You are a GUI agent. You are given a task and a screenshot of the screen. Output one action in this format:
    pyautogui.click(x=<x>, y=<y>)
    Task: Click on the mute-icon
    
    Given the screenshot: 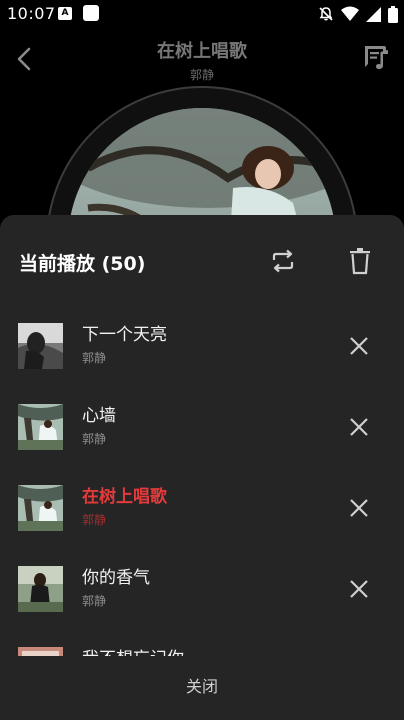 What is the action you would take?
    pyautogui.click(x=326, y=14)
    